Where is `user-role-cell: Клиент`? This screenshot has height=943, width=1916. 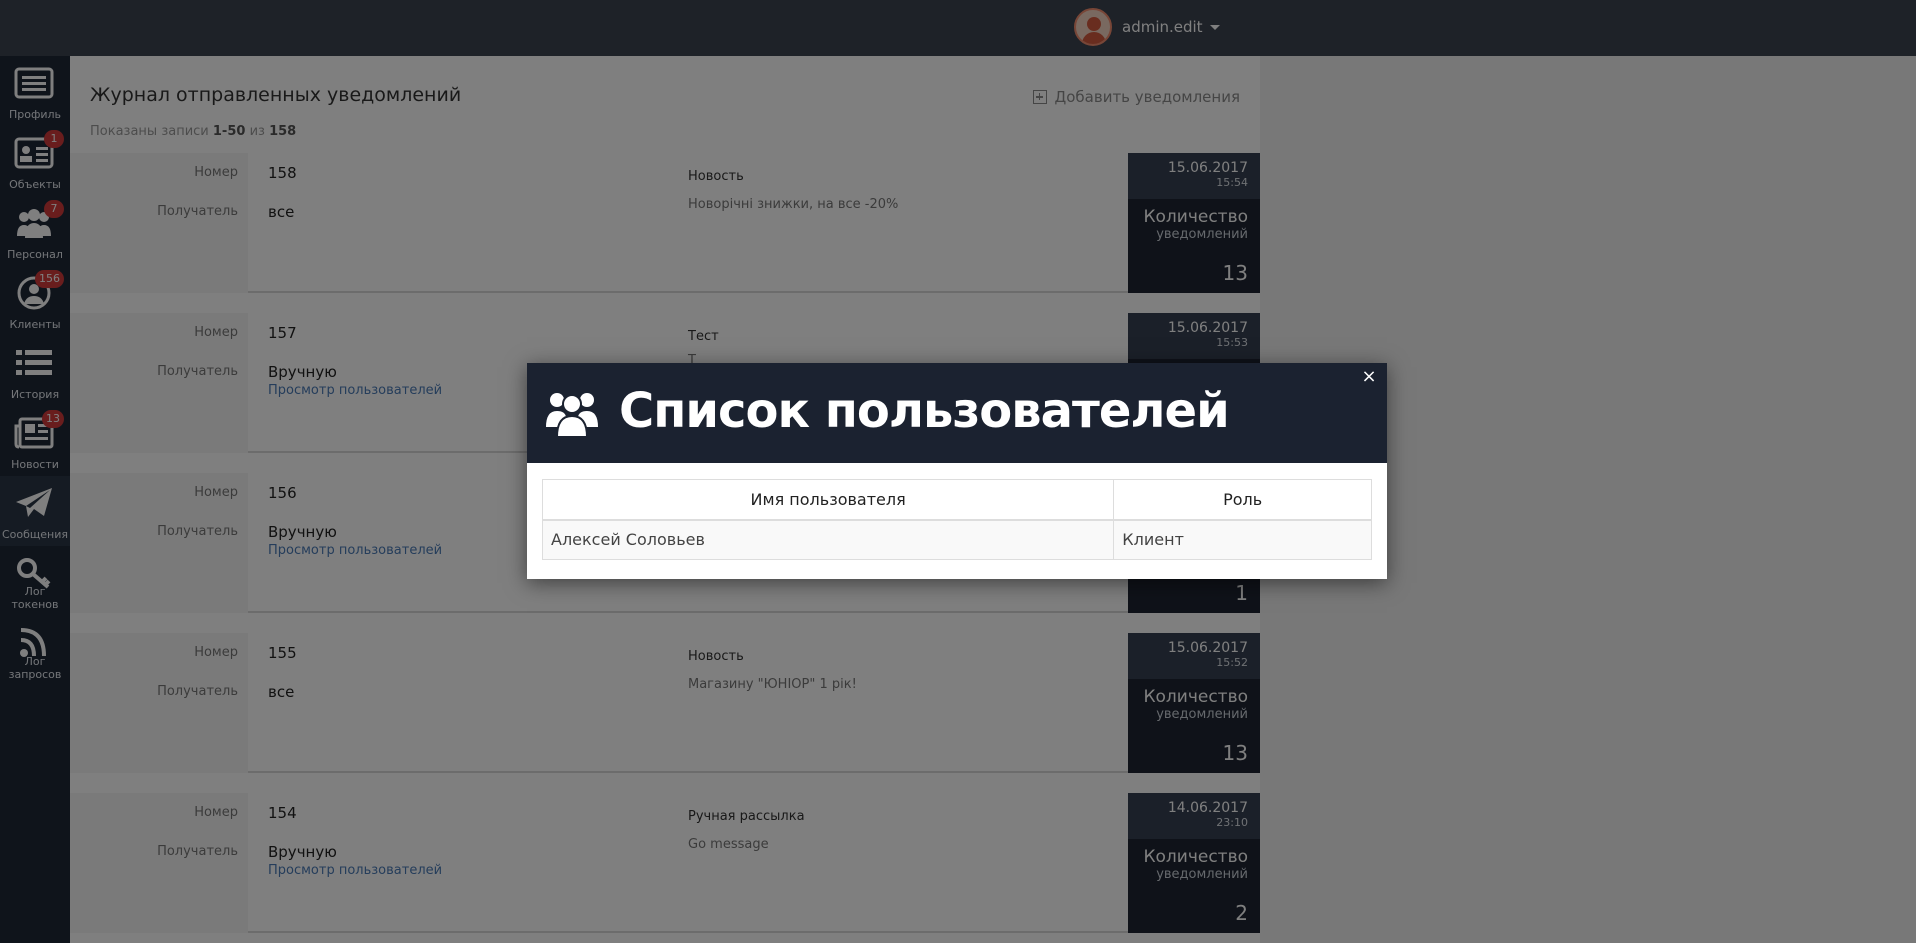
user-role-cell: Клиент is located at coordinates (1242, 539).